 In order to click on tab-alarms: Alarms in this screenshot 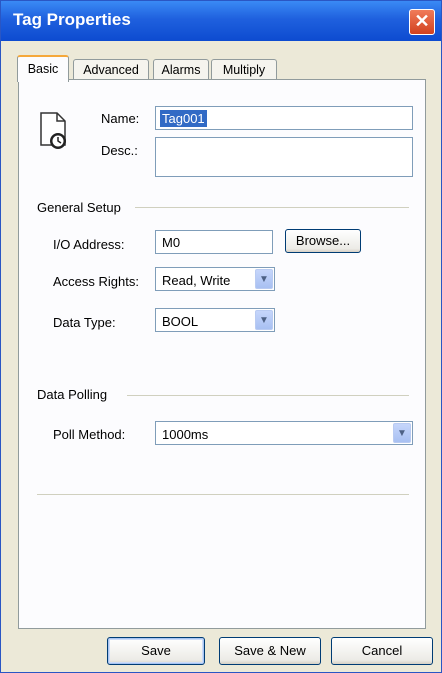, I will do `click(181, 69)`.